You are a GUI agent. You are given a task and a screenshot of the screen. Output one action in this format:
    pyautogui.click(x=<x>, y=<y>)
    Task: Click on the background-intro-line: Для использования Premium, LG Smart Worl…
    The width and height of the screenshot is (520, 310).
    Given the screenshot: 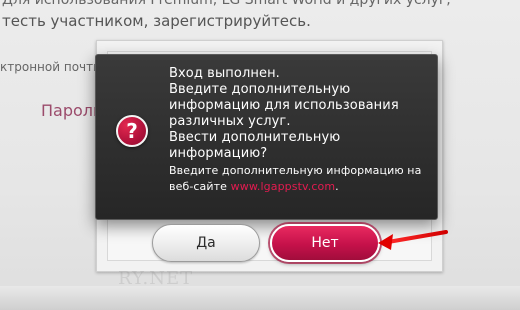 What is the action you would take?
    pyautogui.click(x=226, y=4)
    